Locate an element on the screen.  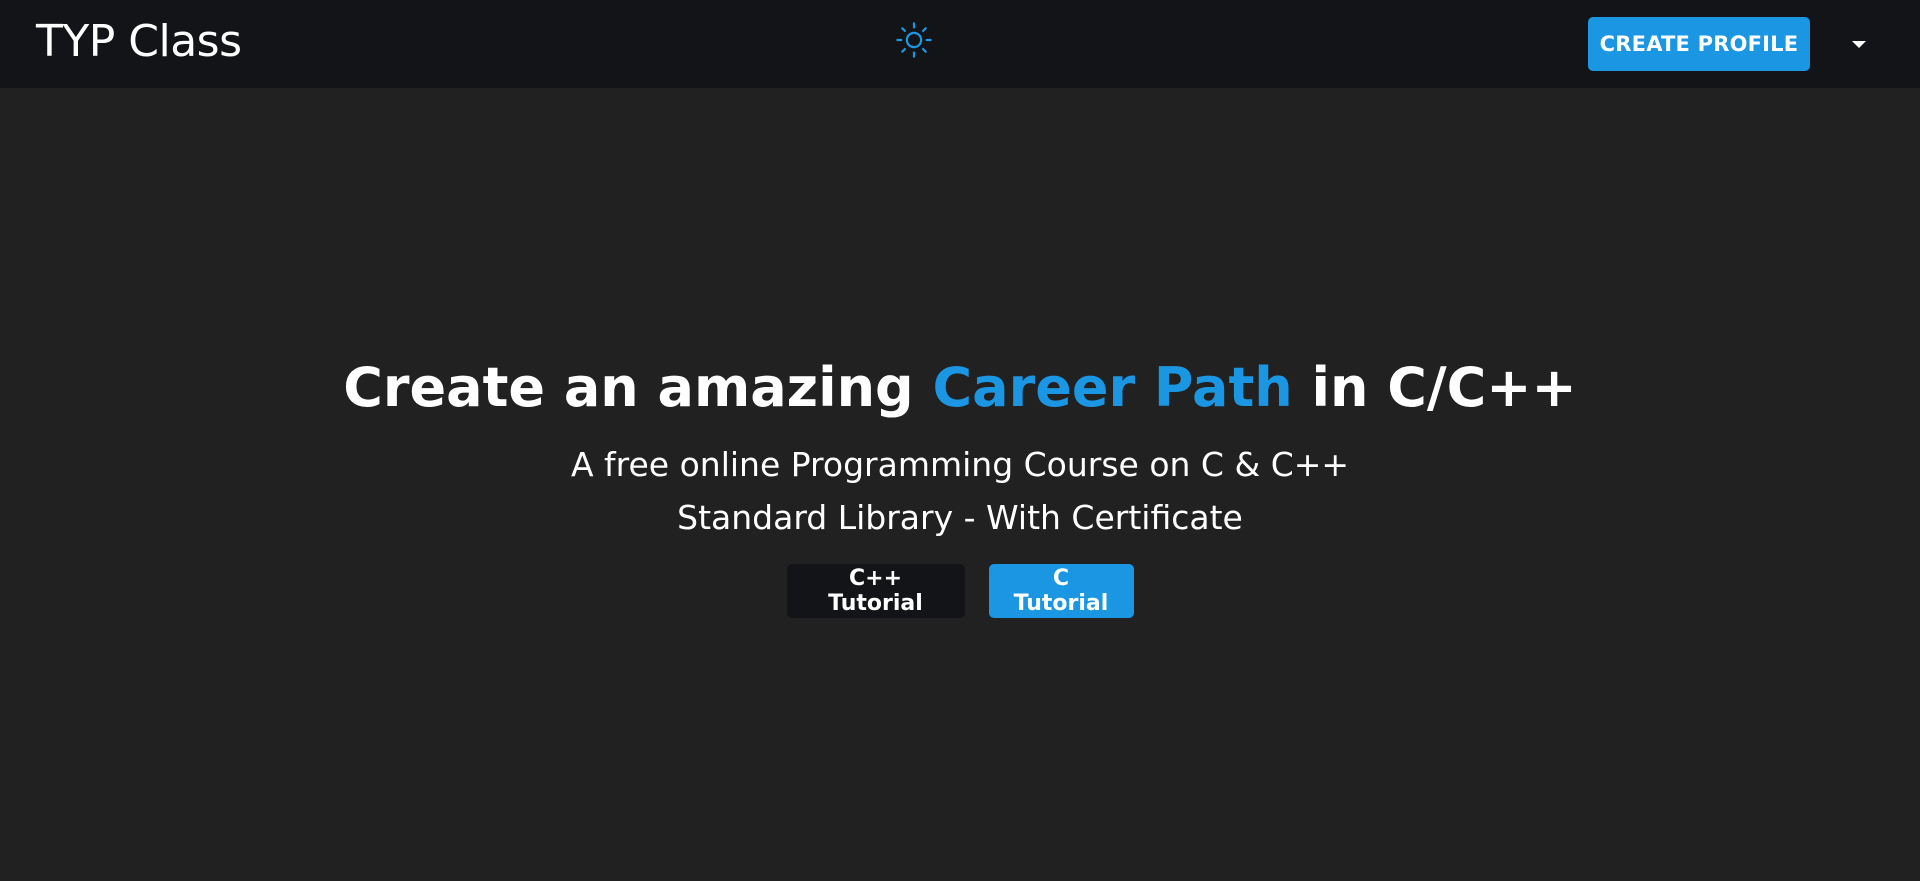
create-profile-button: CREATE PROFILE is located at coordinates (1699, 44).